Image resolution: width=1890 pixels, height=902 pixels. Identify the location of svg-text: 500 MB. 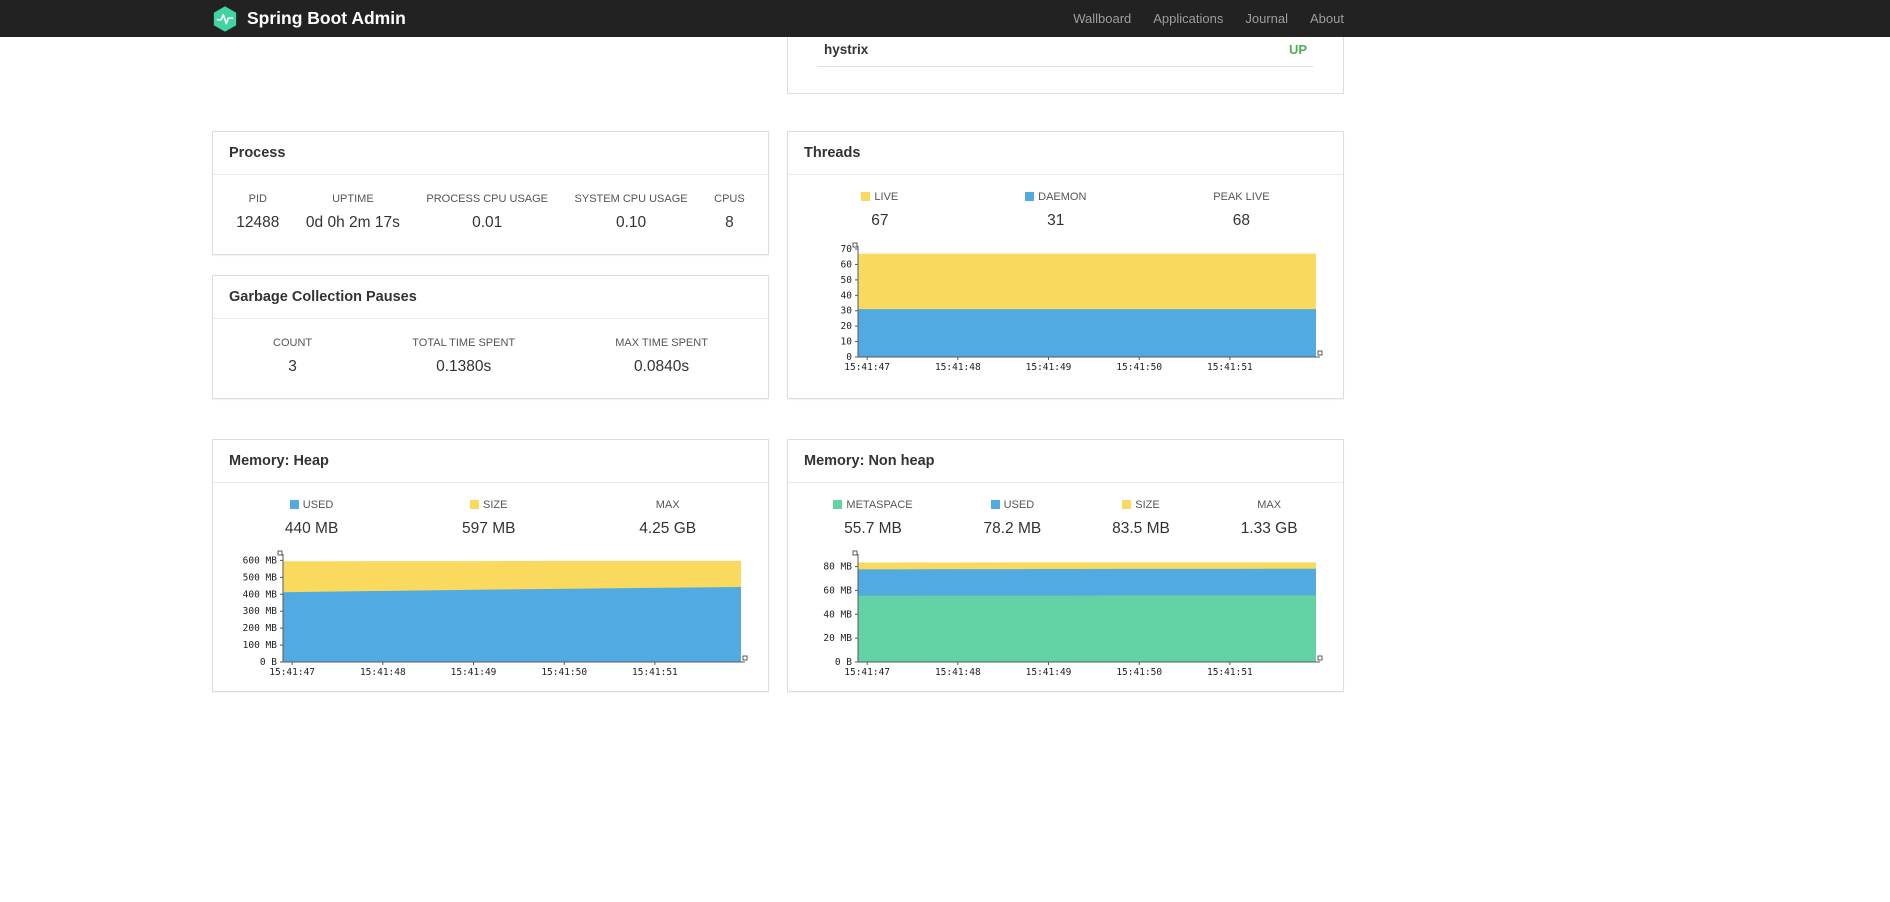
(259, 577).